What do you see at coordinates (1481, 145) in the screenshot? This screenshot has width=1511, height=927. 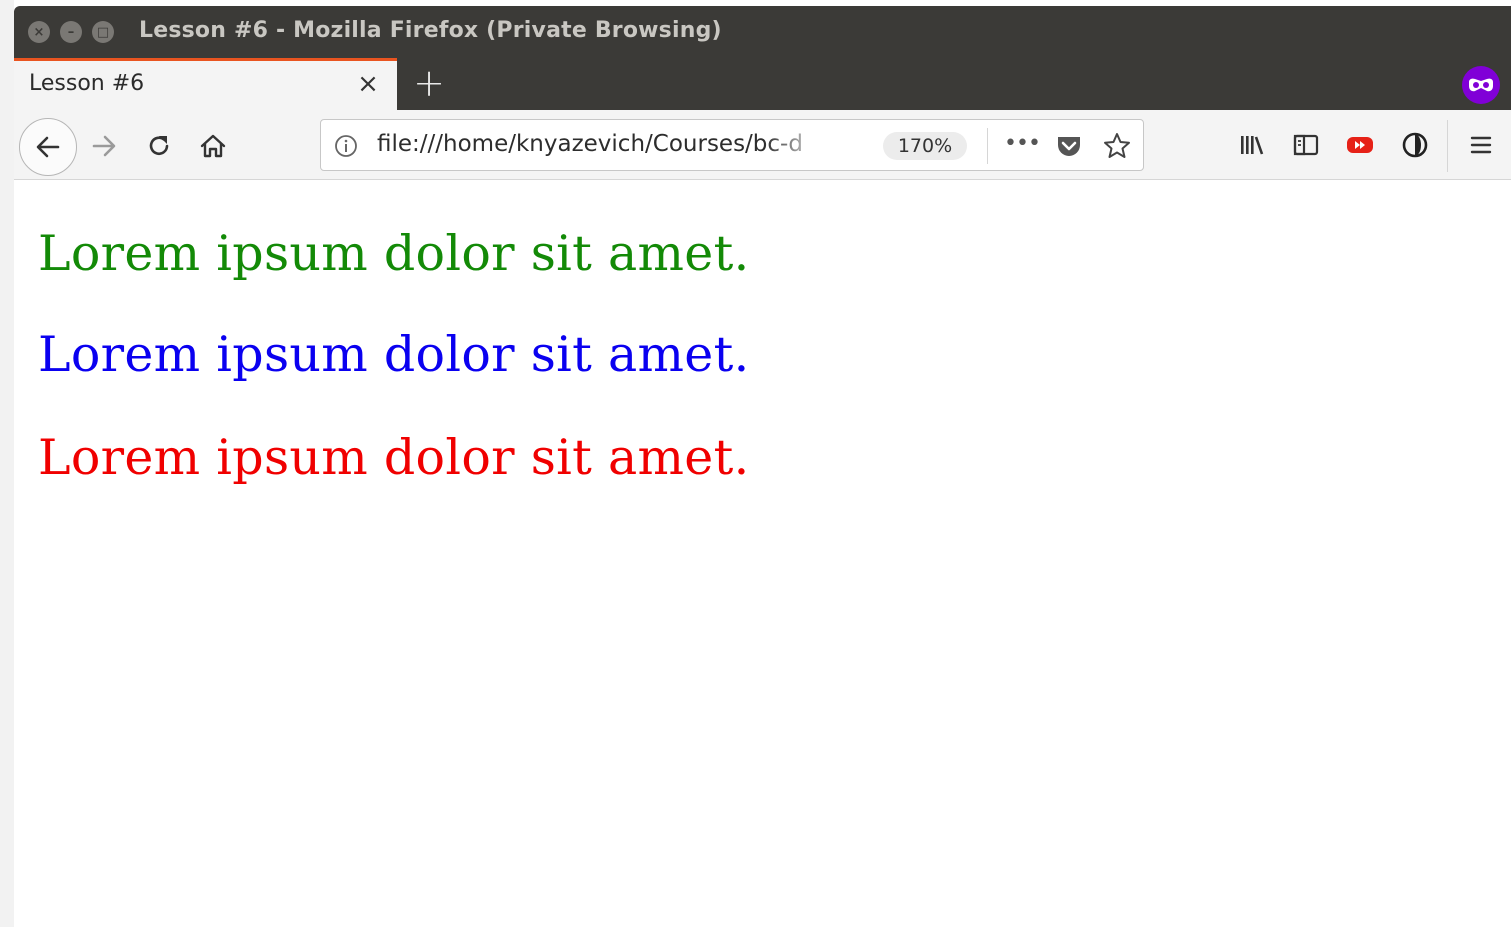 I see `hamburger-menu-icon` at bounding box center [1481, 145].